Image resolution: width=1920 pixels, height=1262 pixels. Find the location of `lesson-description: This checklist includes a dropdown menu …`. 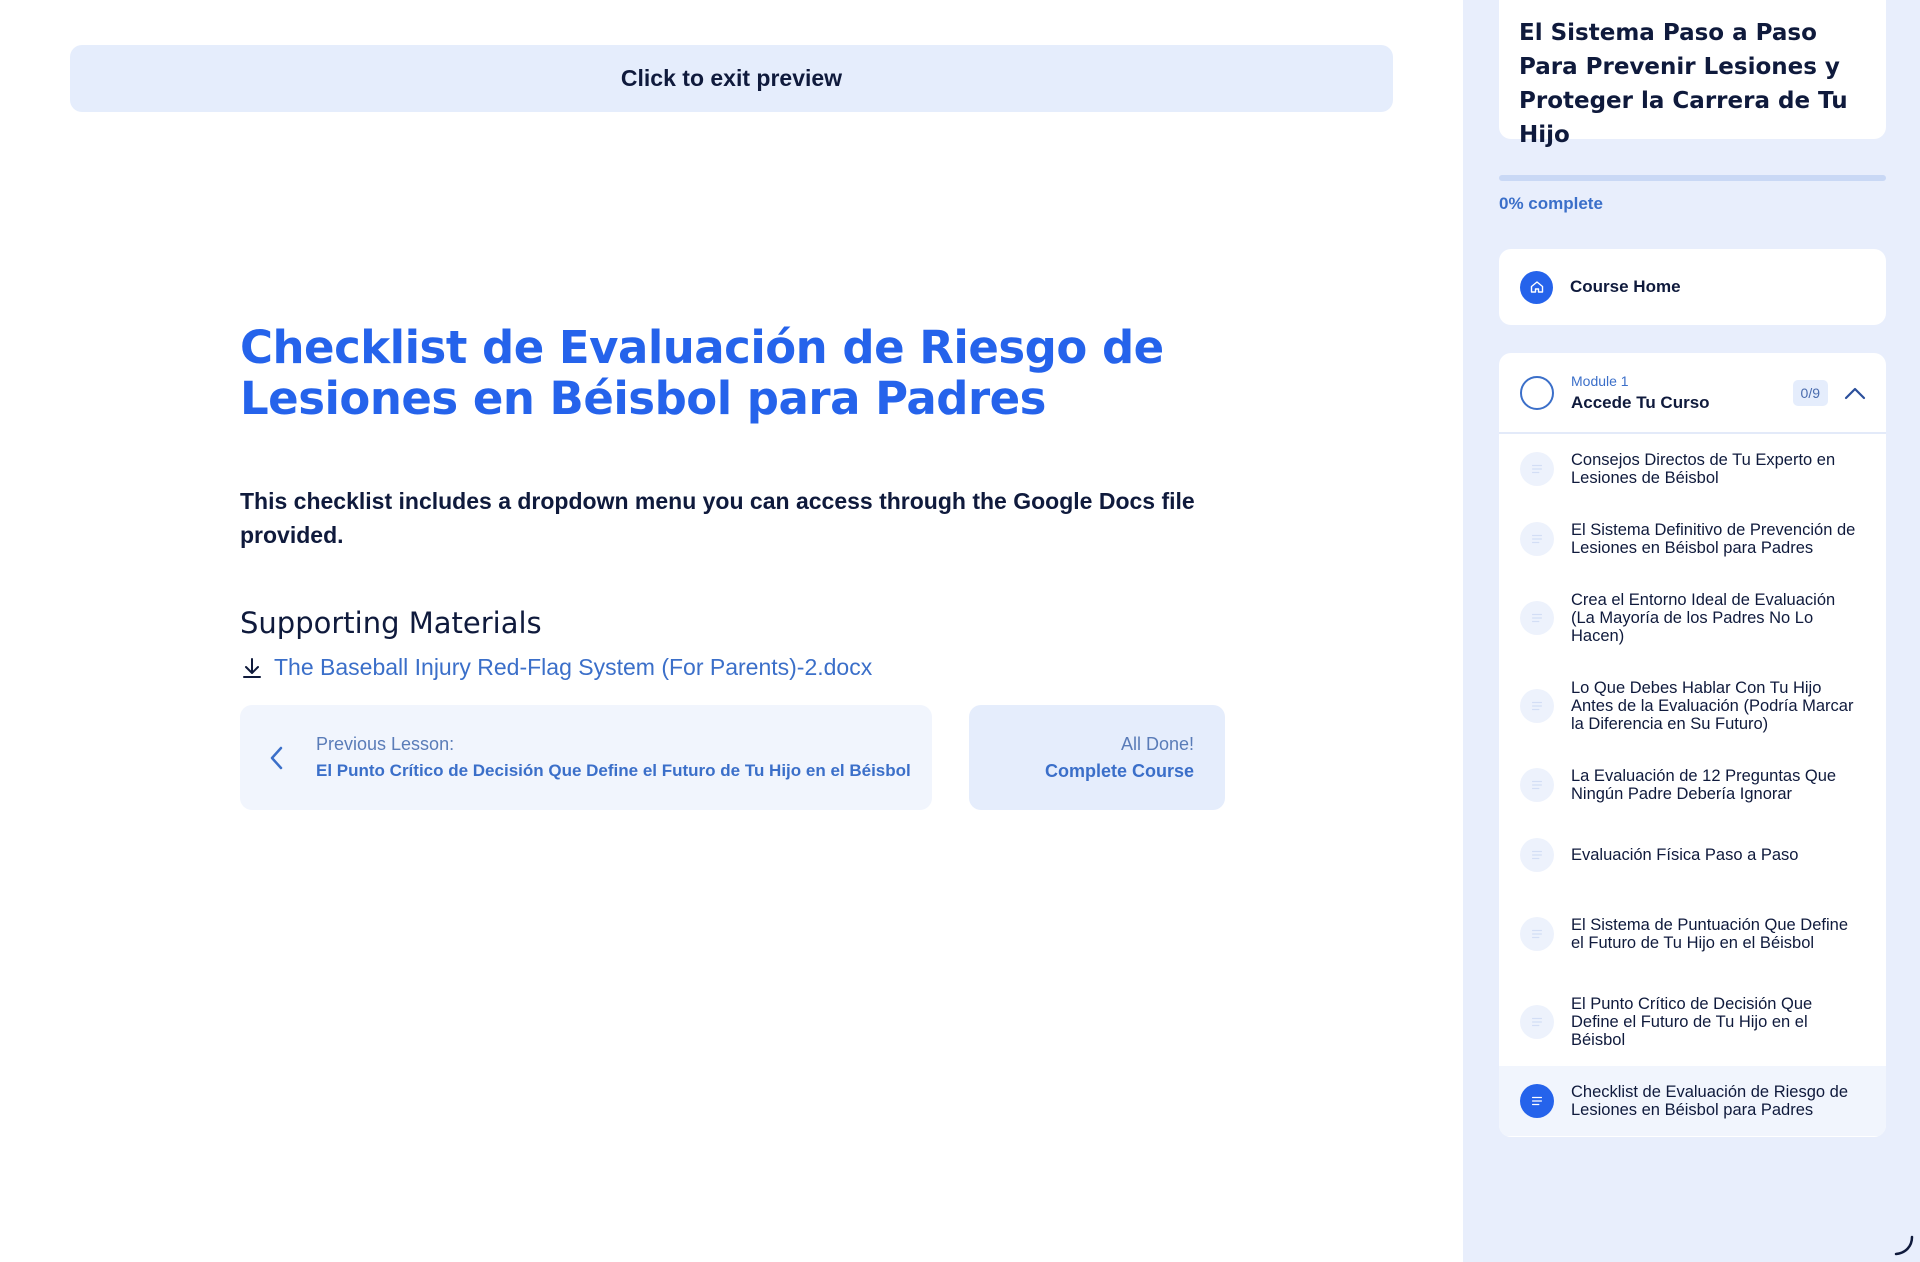

lesson-description: This checklist includes a dropdown menu … is located at coordinates (717, 518).